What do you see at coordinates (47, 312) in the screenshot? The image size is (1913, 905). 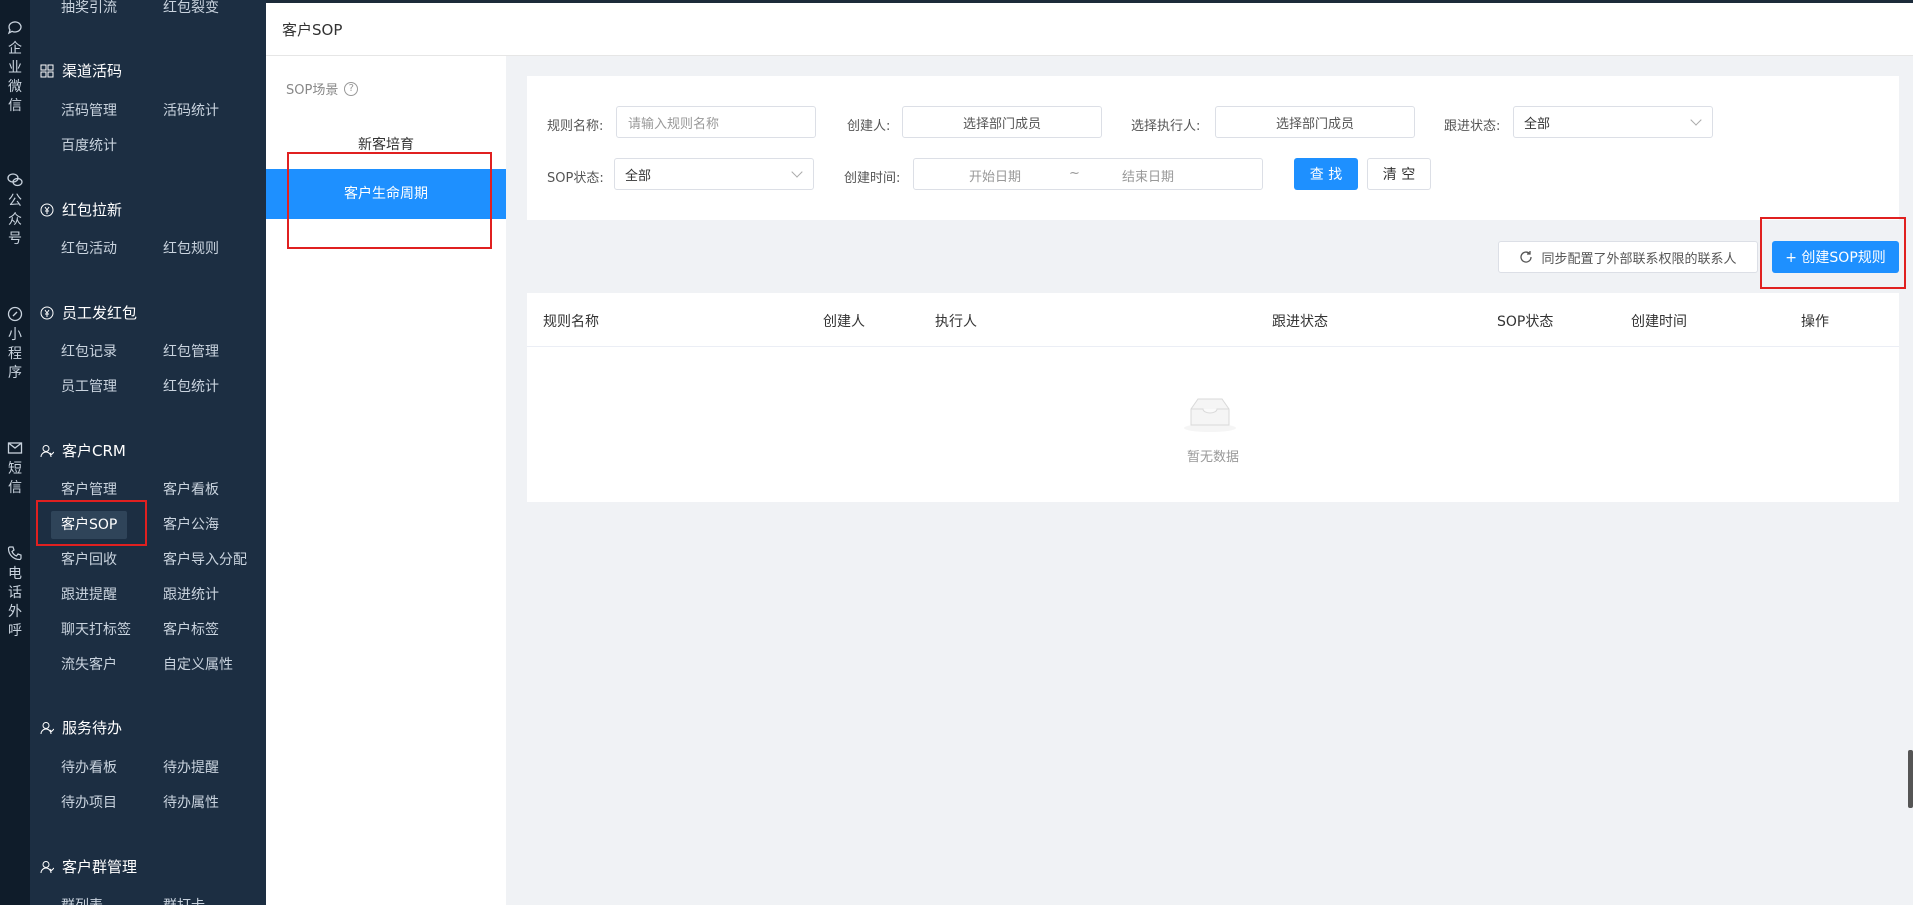 I see `yuan-icon` at bounding box center [47, 312].